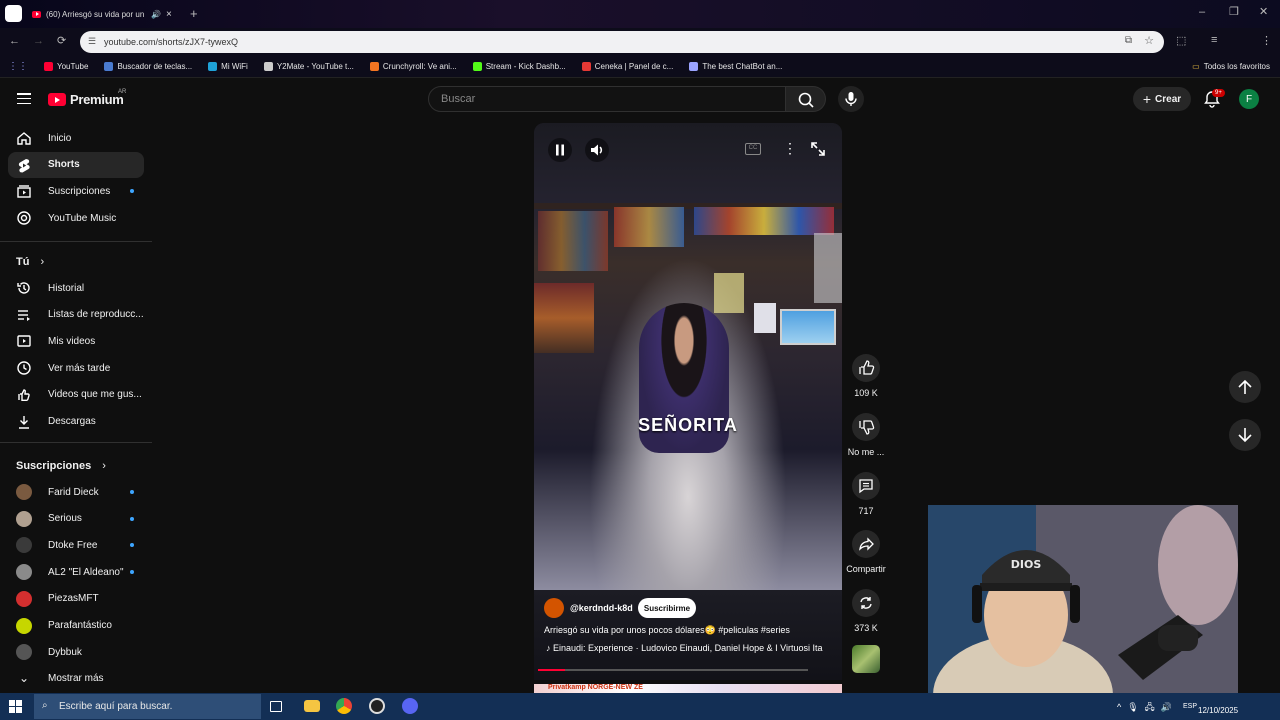  Describe the element at coordinates (169, 14) in the screenshot. I see `close-tab-icon: ×` at that location.